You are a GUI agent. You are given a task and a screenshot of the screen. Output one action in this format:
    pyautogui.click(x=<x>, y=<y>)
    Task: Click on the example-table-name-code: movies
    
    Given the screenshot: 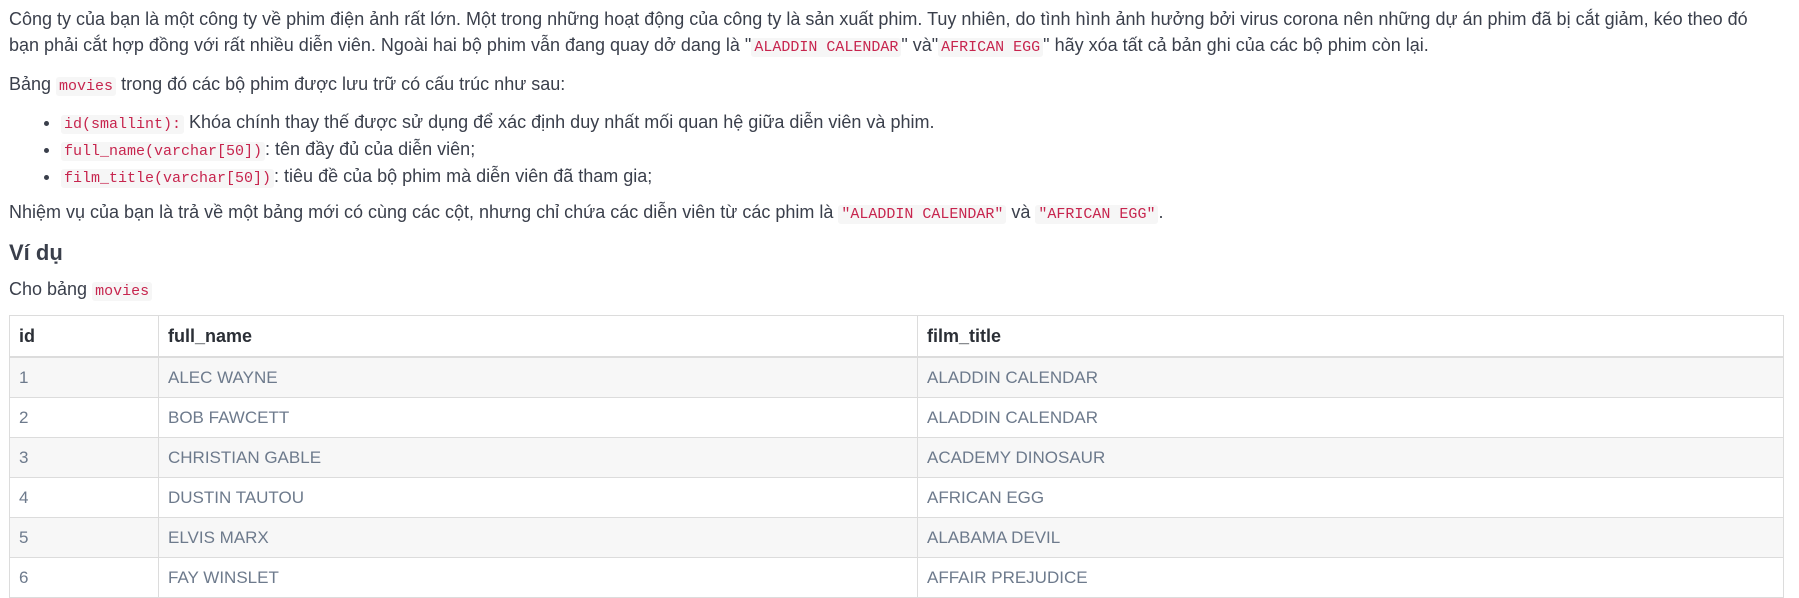 What is the action you would take?
    pyautogui.click(x=122, y=291)
    